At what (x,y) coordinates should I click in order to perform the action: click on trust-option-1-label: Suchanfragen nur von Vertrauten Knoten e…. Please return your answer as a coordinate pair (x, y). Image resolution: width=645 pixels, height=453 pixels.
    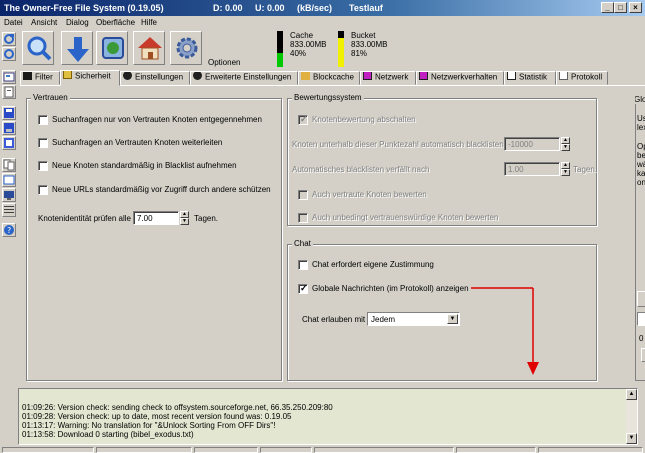
    Looking at the image, I should click on (157, 119).